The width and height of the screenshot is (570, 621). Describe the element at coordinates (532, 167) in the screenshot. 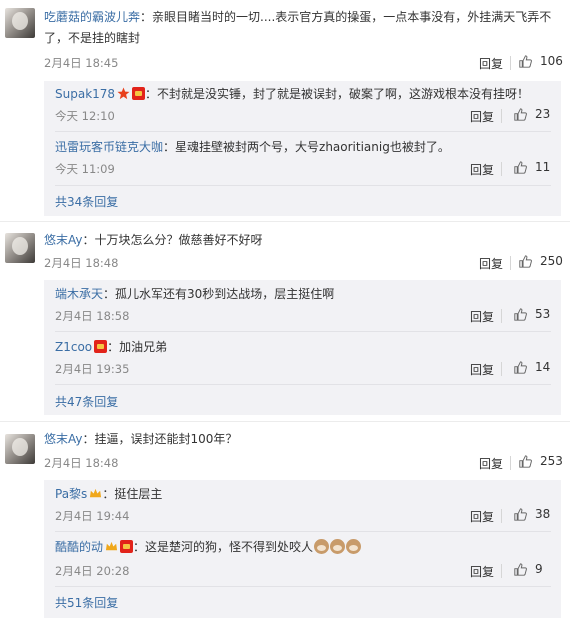

I see `like-button: 11` at that location.